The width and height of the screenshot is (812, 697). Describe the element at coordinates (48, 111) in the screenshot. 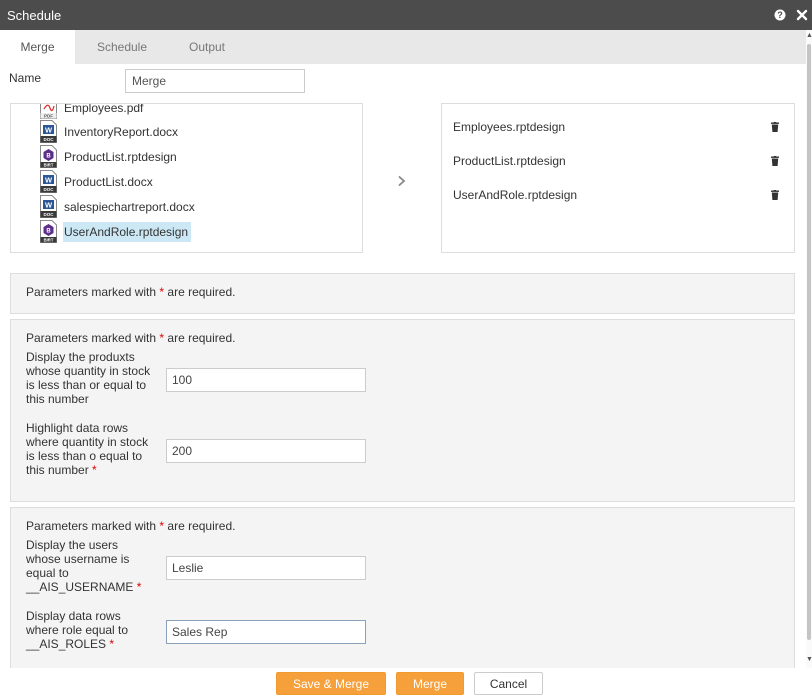

I see `pdf-file-icon: PDF` at that location.